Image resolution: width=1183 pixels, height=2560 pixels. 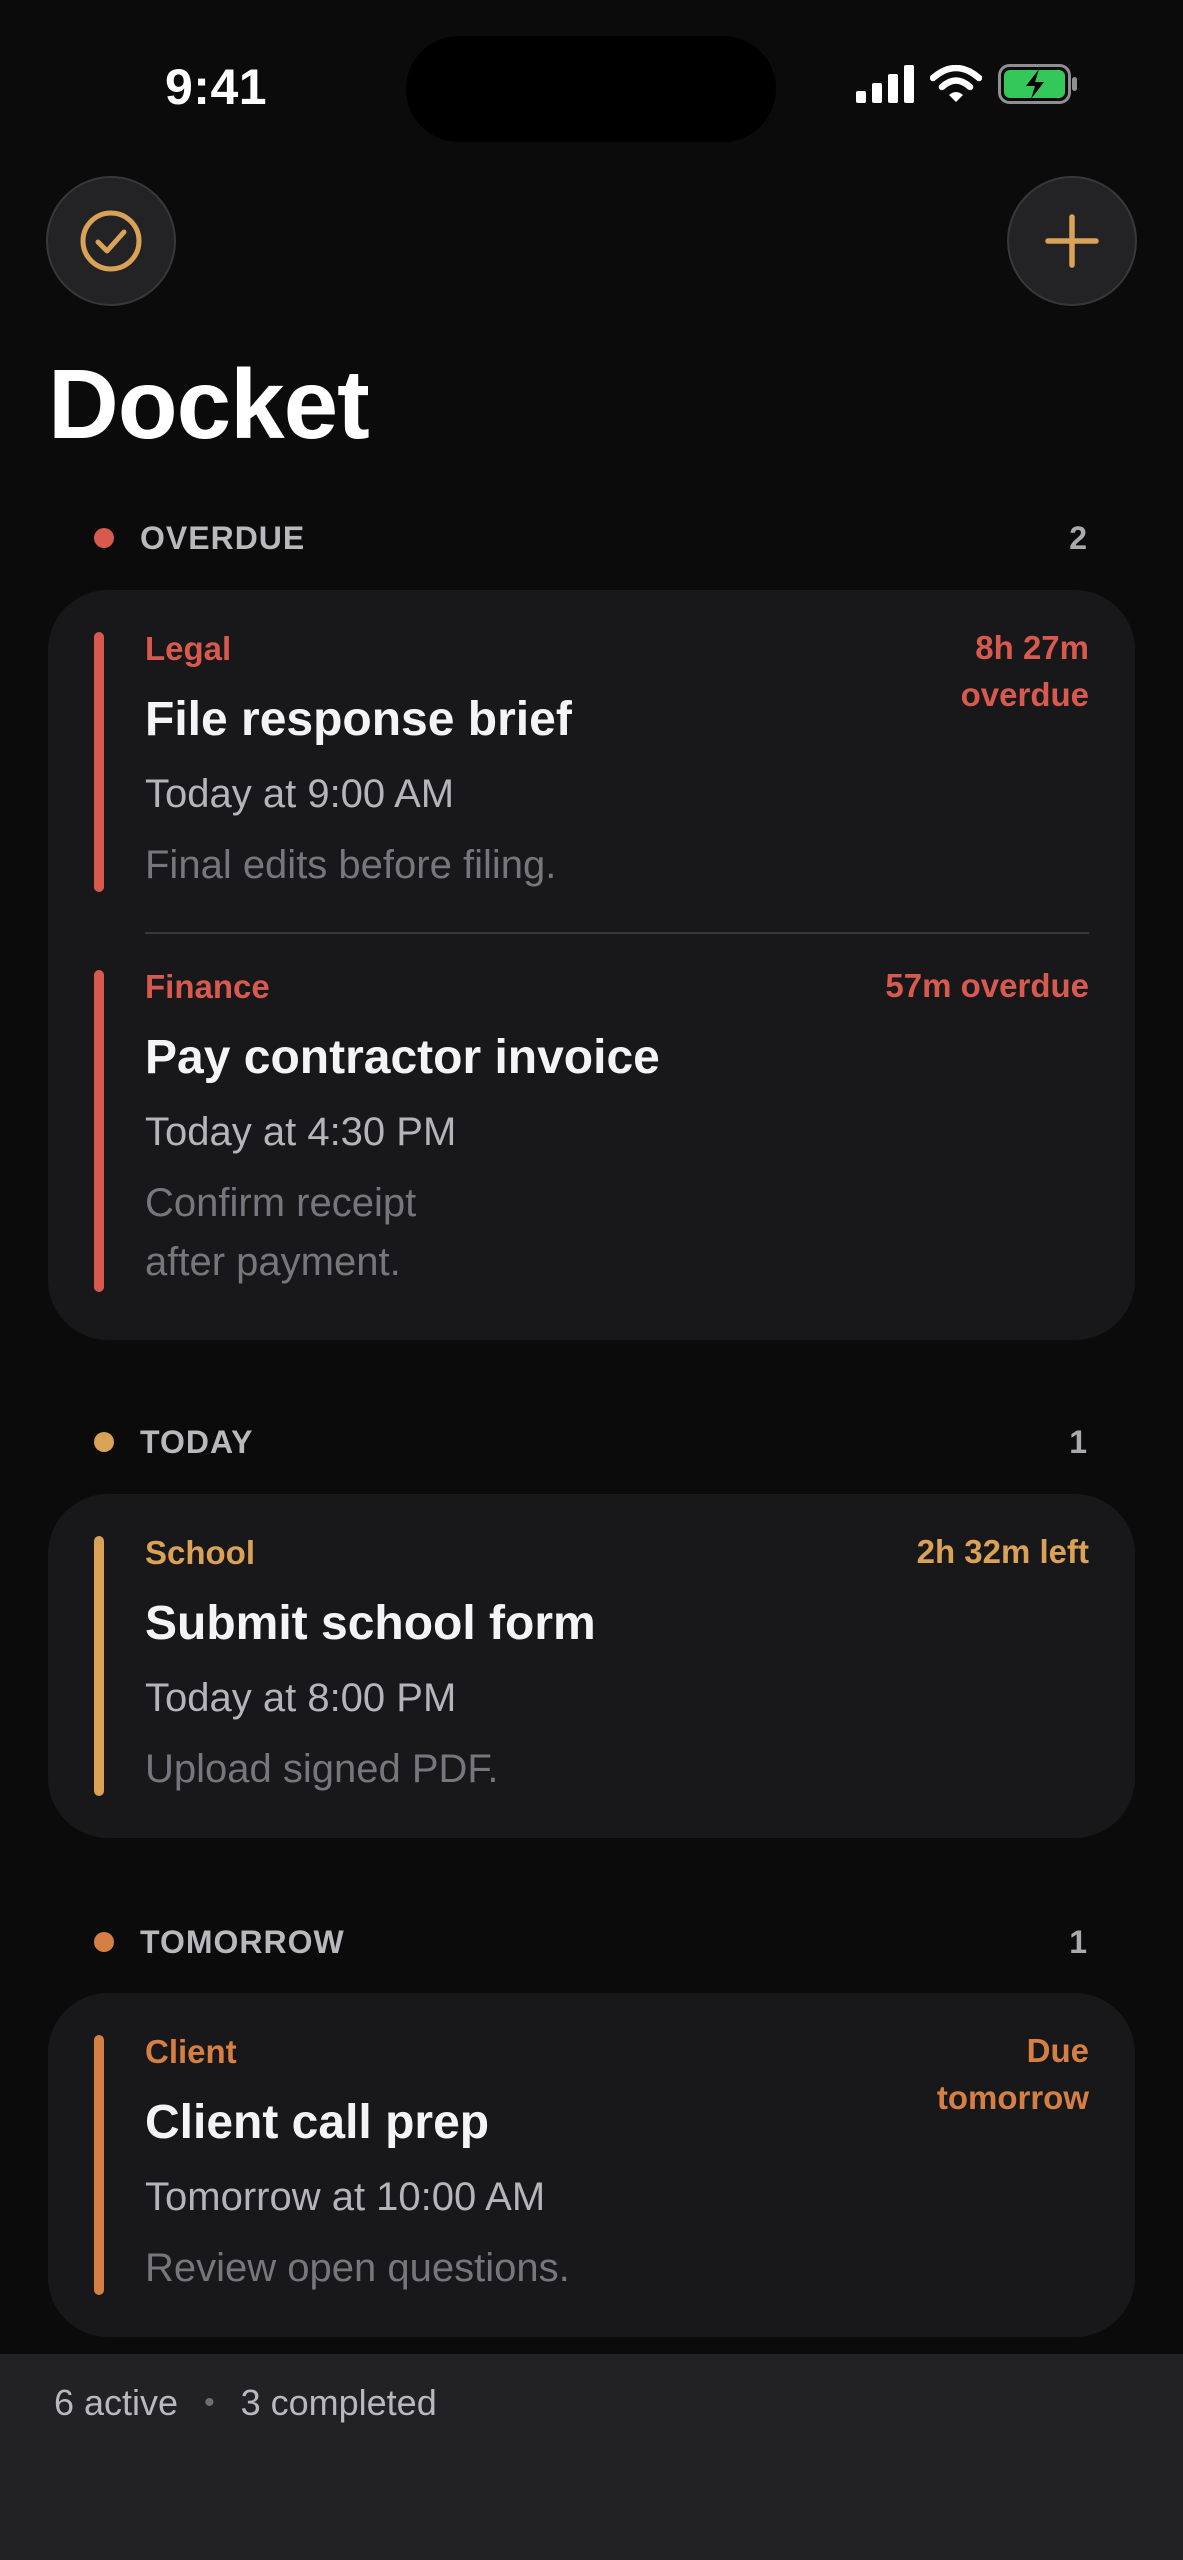 What do you see at coordinates (317, 2122) in the screenshot?
I see `task-title: Client call prep` at bounding box center [317, 2122].